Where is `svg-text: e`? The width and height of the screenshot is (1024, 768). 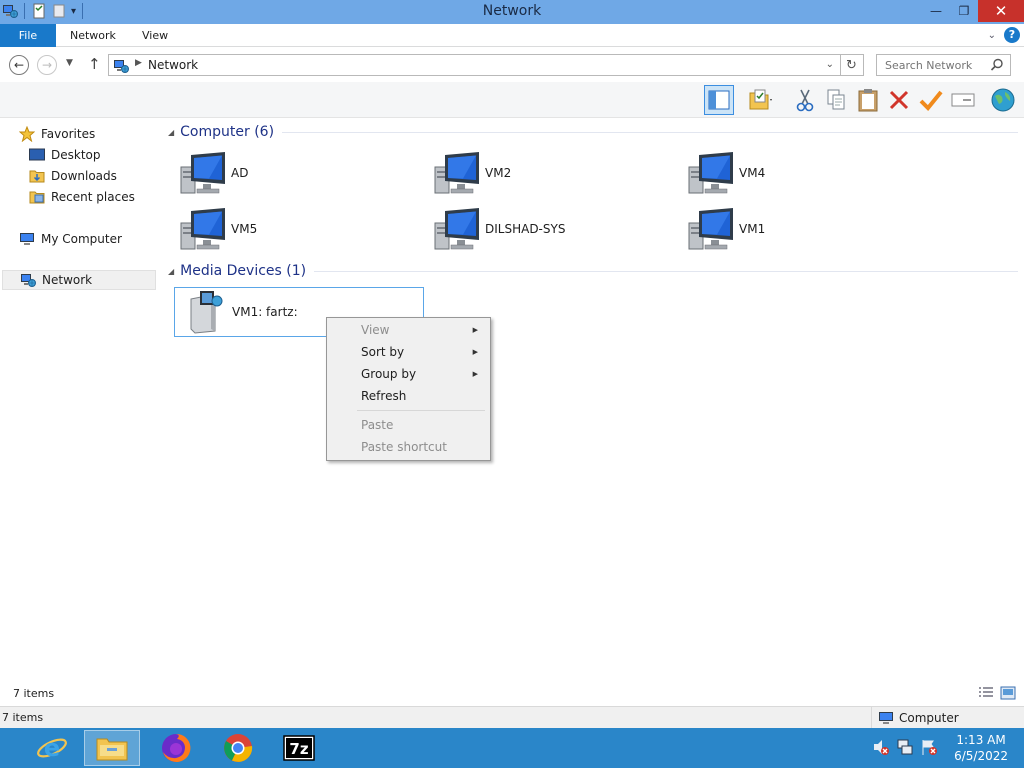
svg-text: e is located at coordinates (52, 748).